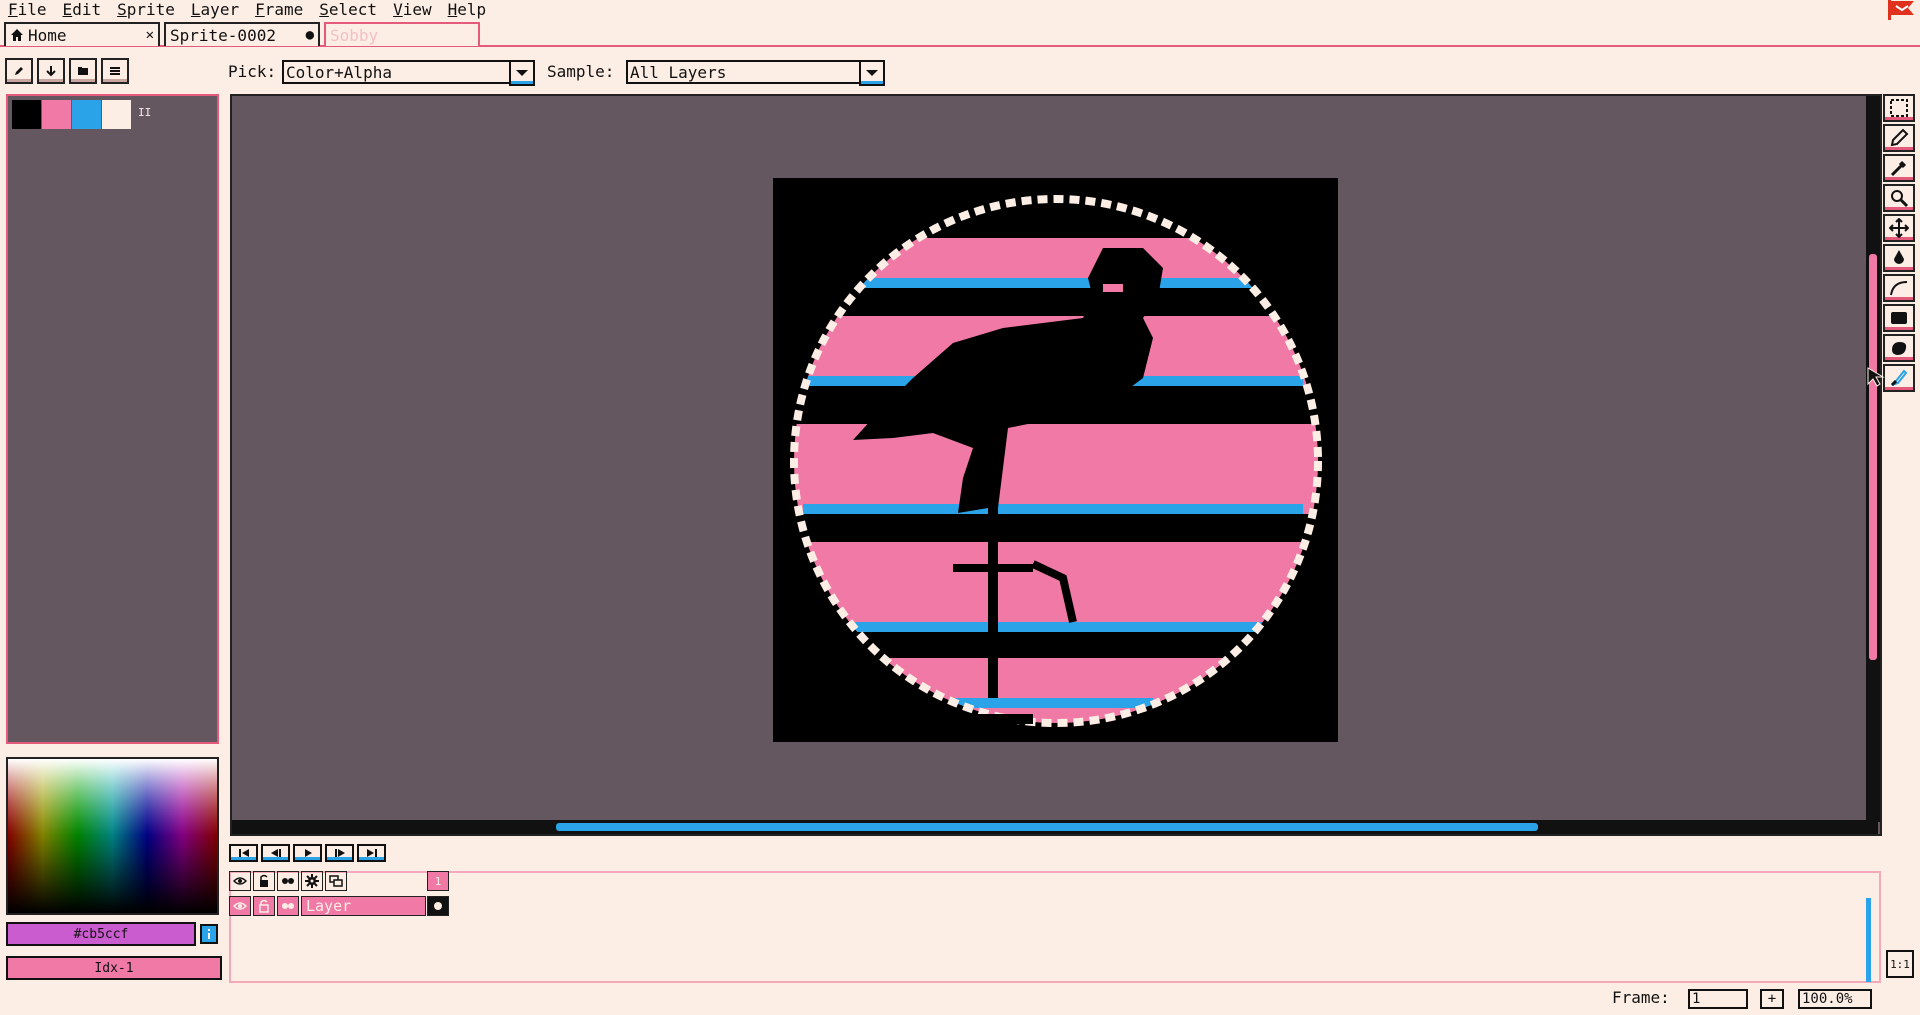  I want to click on palette-swatch-blue, so click(86, 114).